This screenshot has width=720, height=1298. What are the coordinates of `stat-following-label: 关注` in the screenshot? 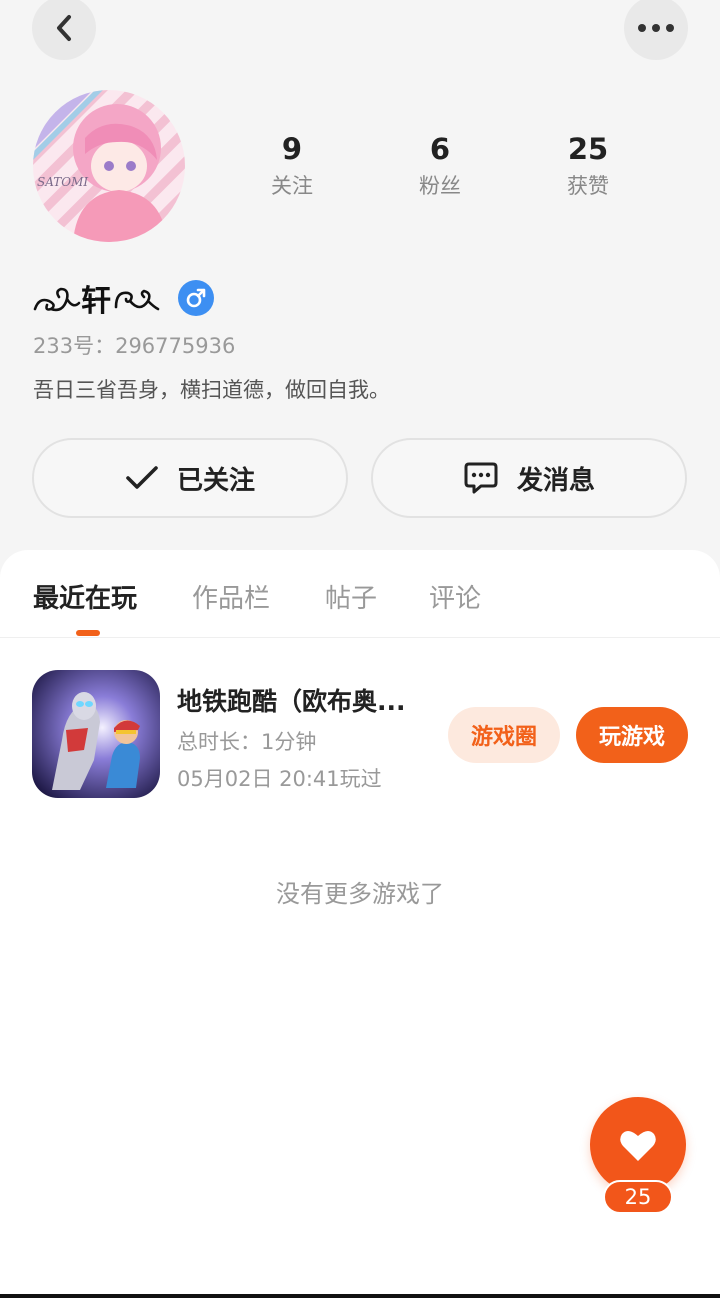 It's located at (292, 186).